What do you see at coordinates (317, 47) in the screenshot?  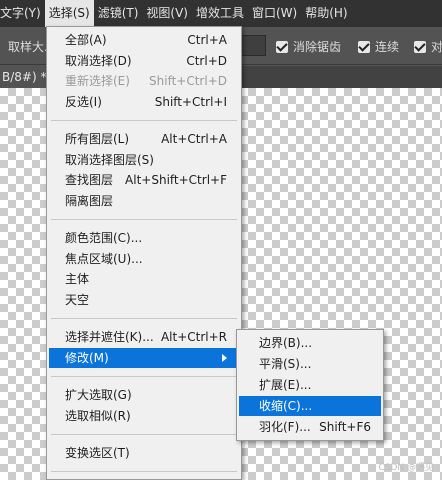 I see `antialias-label: 消除锯齿` at bounding box center [317, 47].